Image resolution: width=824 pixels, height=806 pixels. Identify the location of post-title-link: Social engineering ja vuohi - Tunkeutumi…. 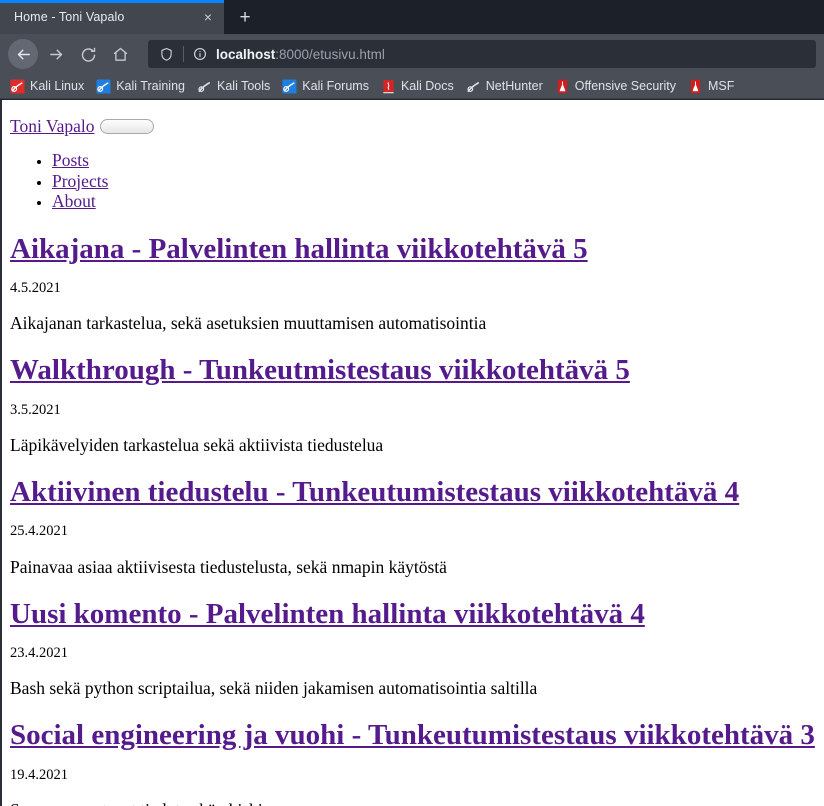
(417, 735).